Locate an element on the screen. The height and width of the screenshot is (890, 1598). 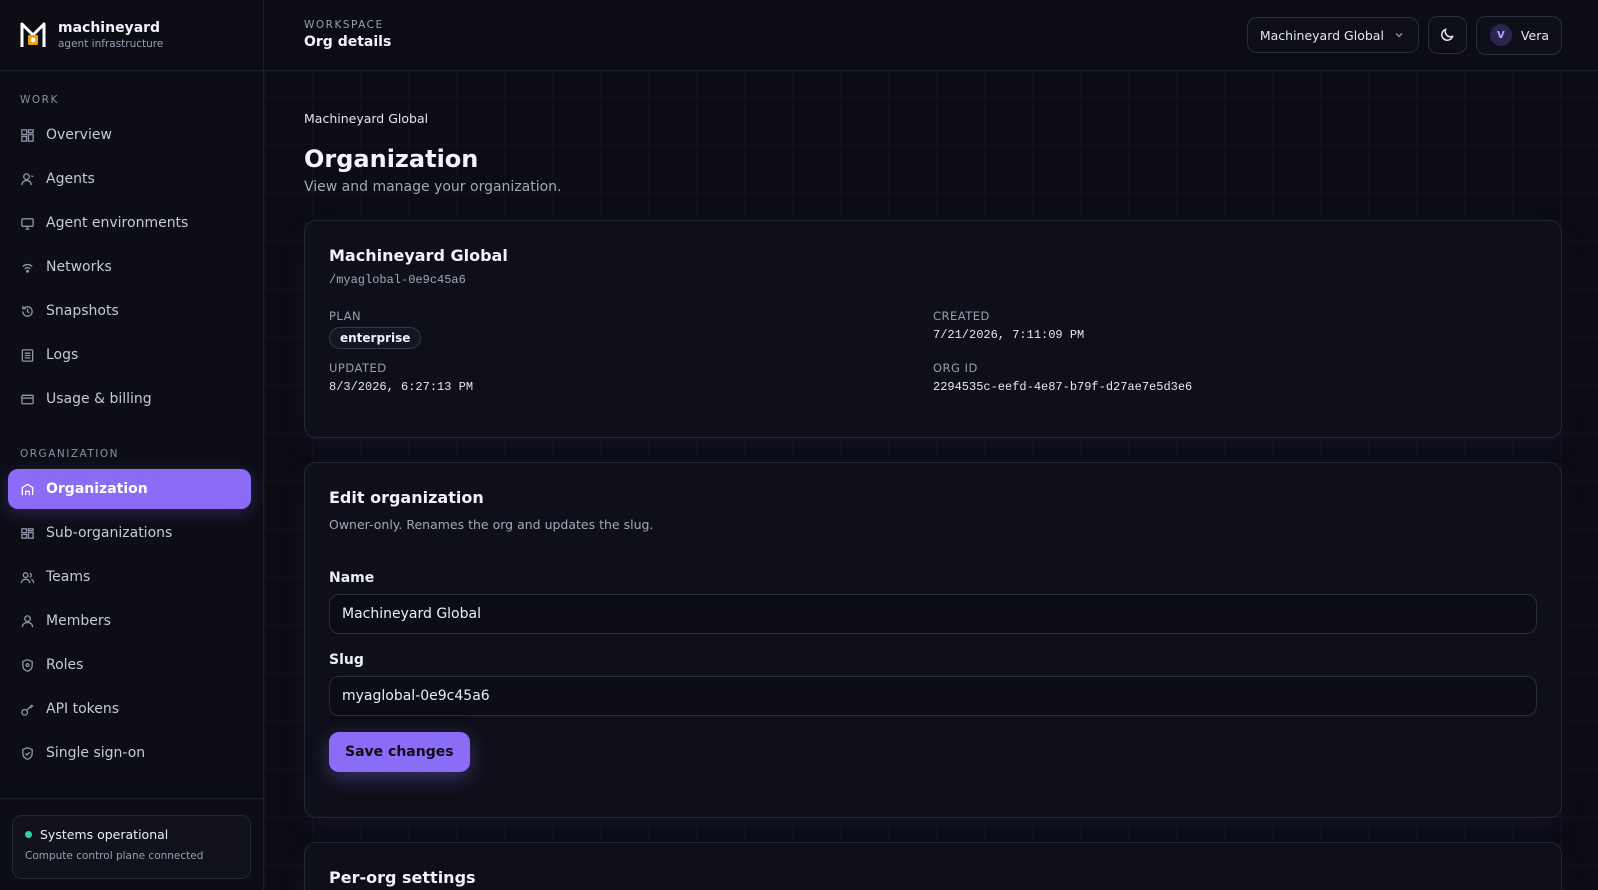
sidebar-item-label: Agents is located at coordinates (70, 179).